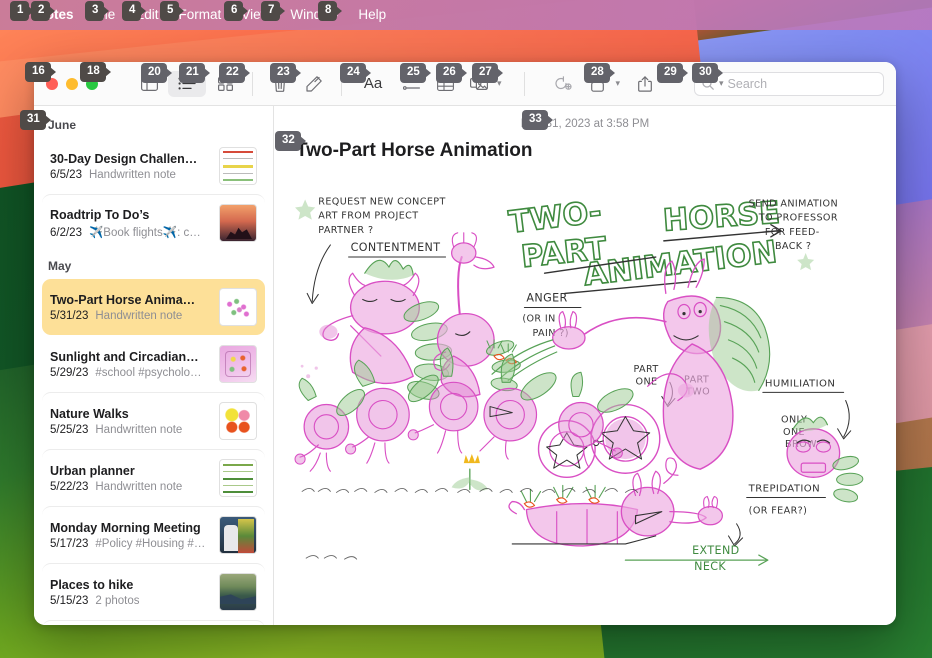 This screenshot has height=658, width=932. Describe the element at coordinates (396, 247) in the screenshot. I see `svg-text: CONTENTMENT` at that location.